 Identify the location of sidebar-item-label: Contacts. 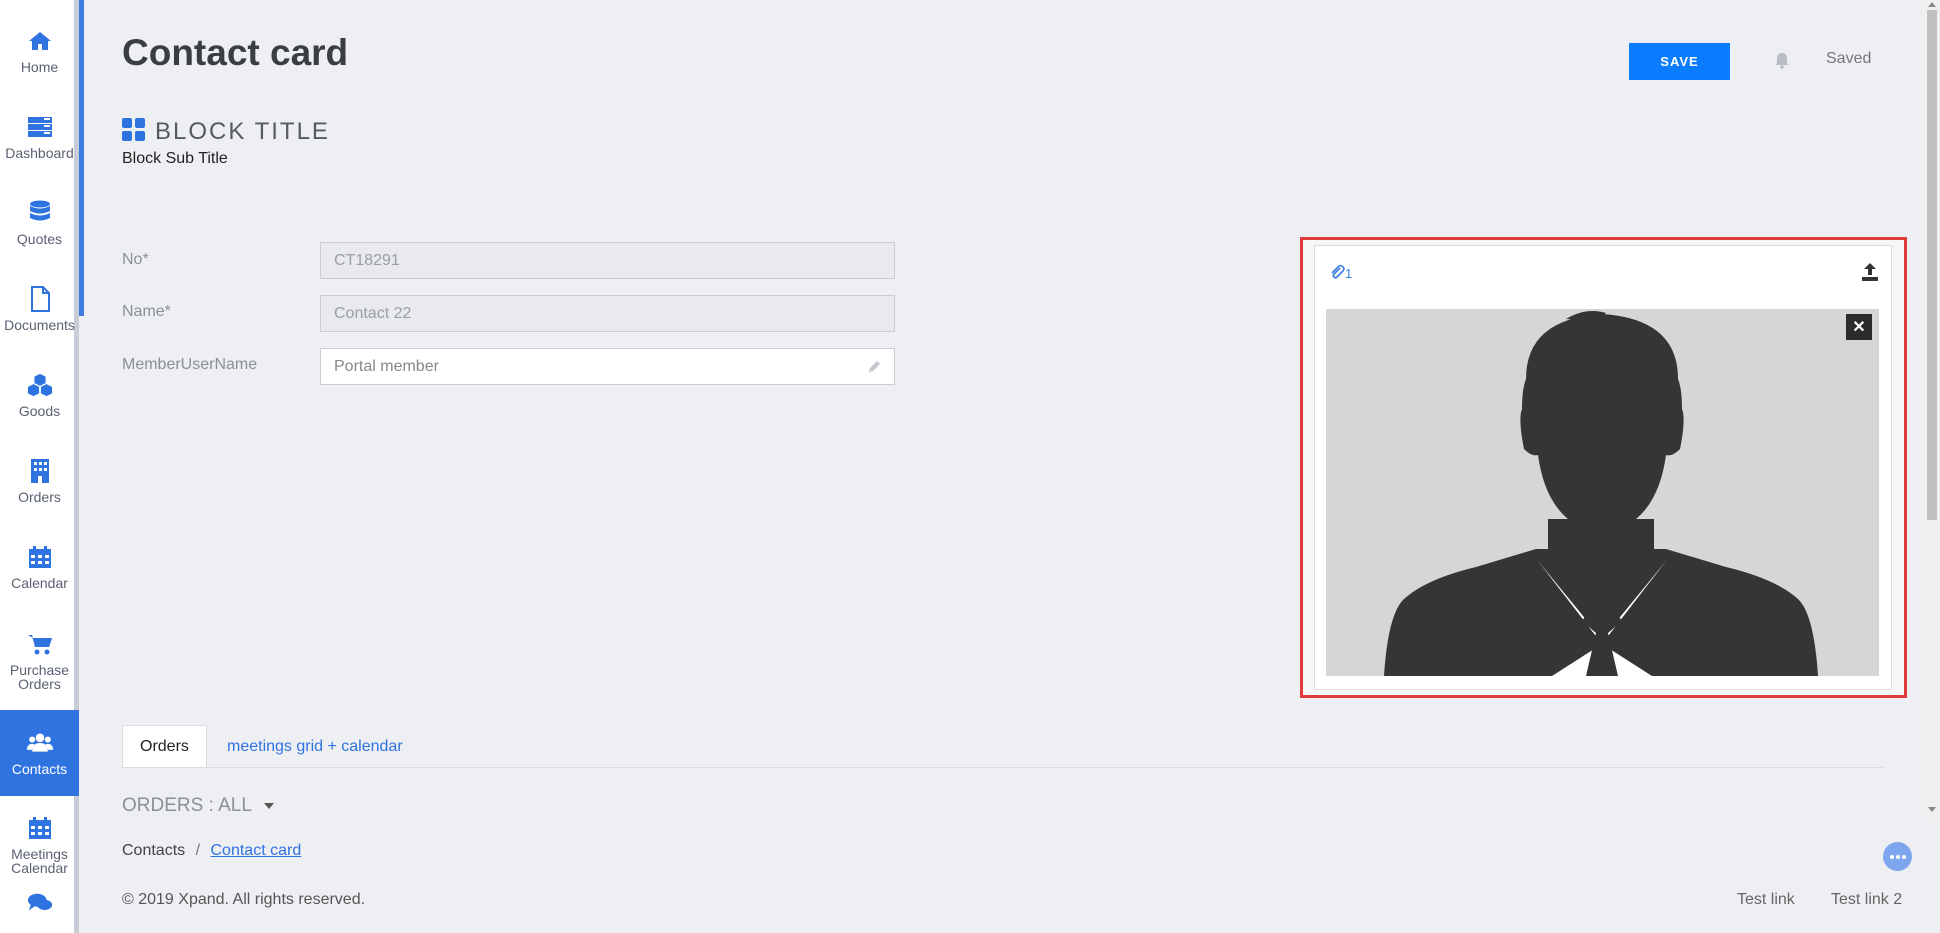
(39, 769).